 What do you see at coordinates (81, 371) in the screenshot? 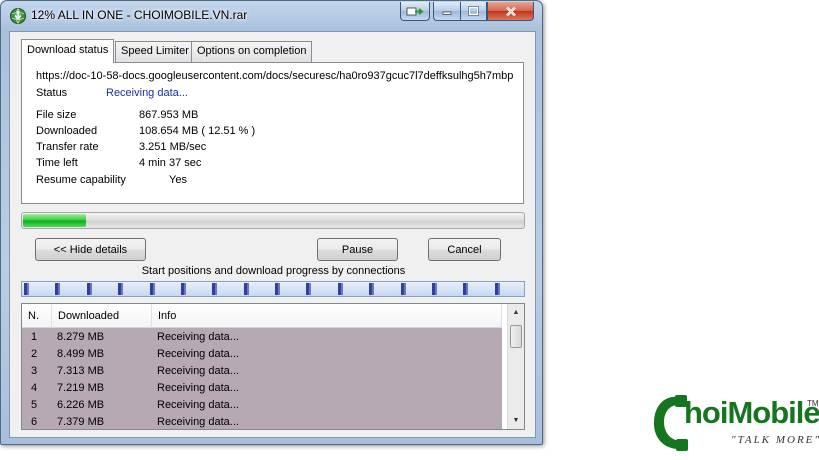
I see `cell-downloaded: 7.313 MB` at bounding box center [81, 371].